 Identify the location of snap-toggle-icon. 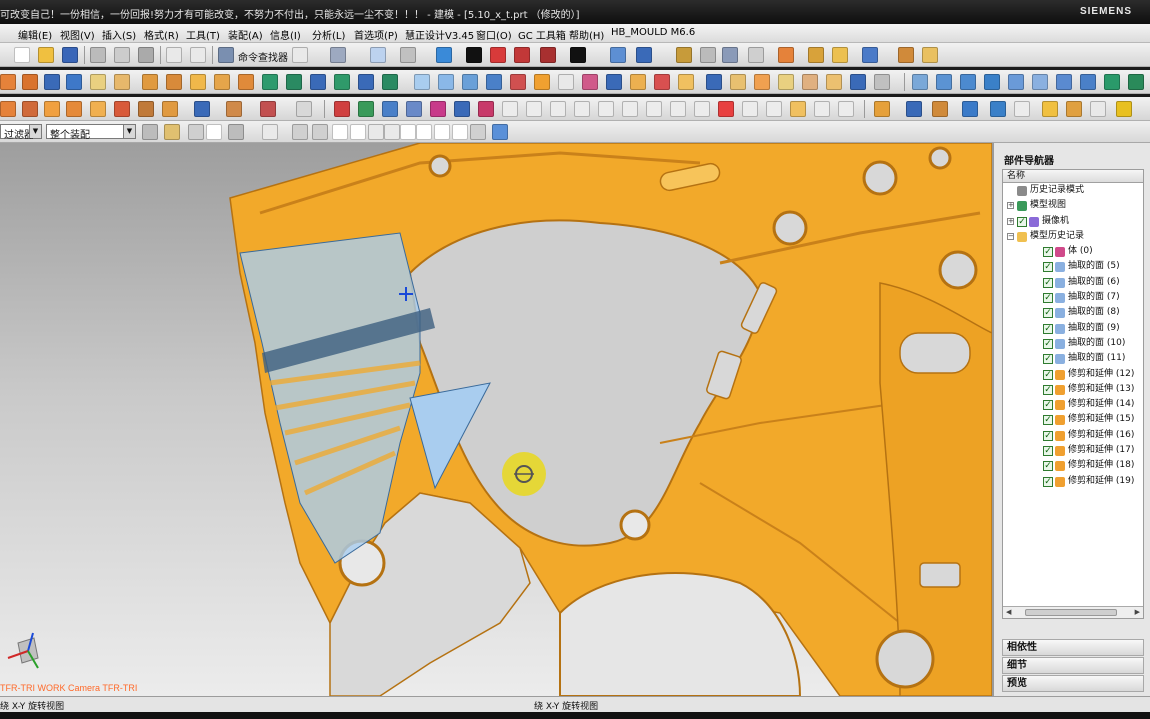
(300, 132).